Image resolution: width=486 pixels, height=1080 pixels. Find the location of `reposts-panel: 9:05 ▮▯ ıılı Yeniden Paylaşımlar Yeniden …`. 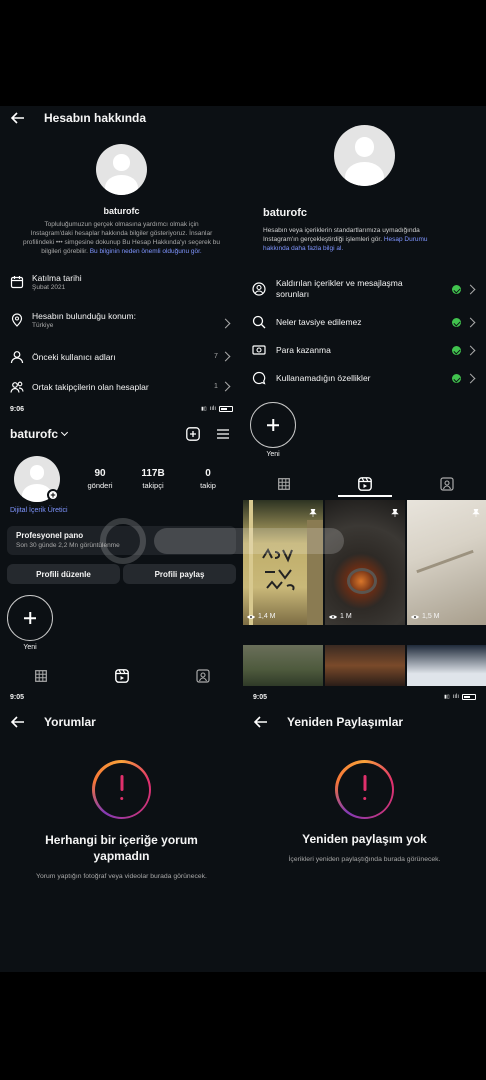

reposts-panel: 9:05 ▮▯ ıılı Yeniden Paylaşımlar Yeniden … is located at coordinates (364, 829).